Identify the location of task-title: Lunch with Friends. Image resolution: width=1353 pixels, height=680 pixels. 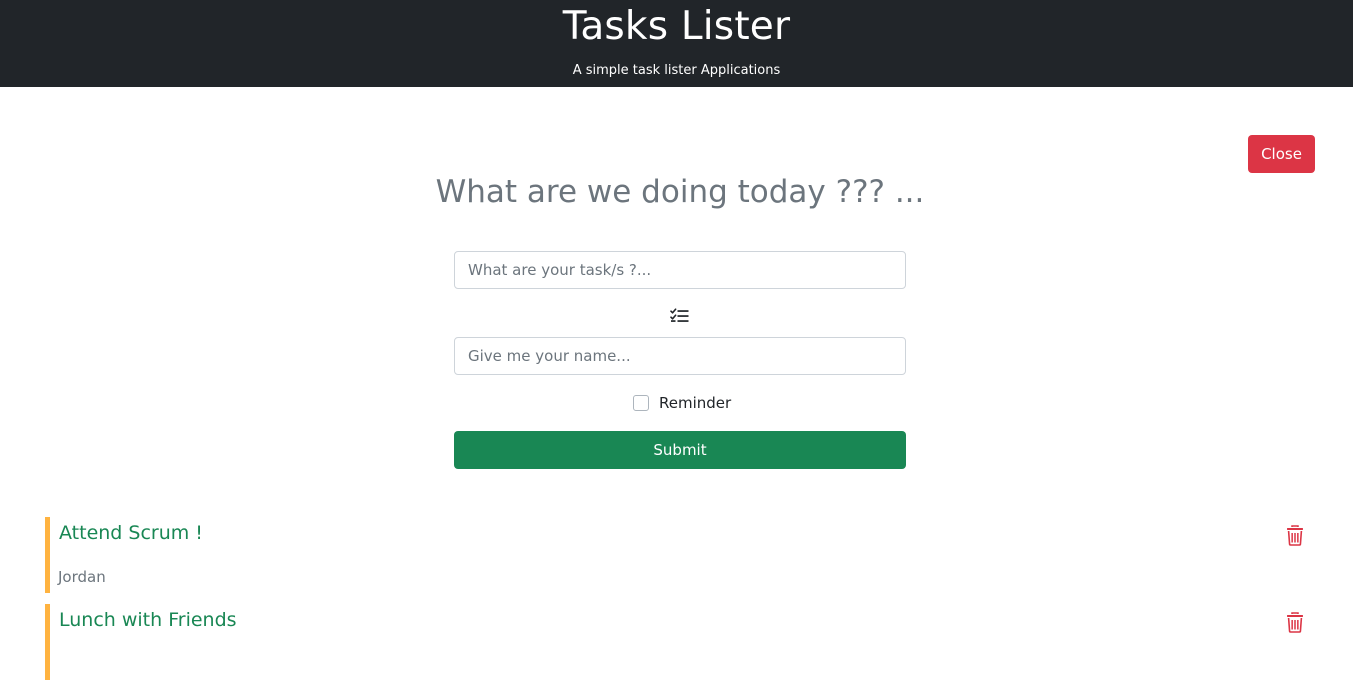
(148, 620).